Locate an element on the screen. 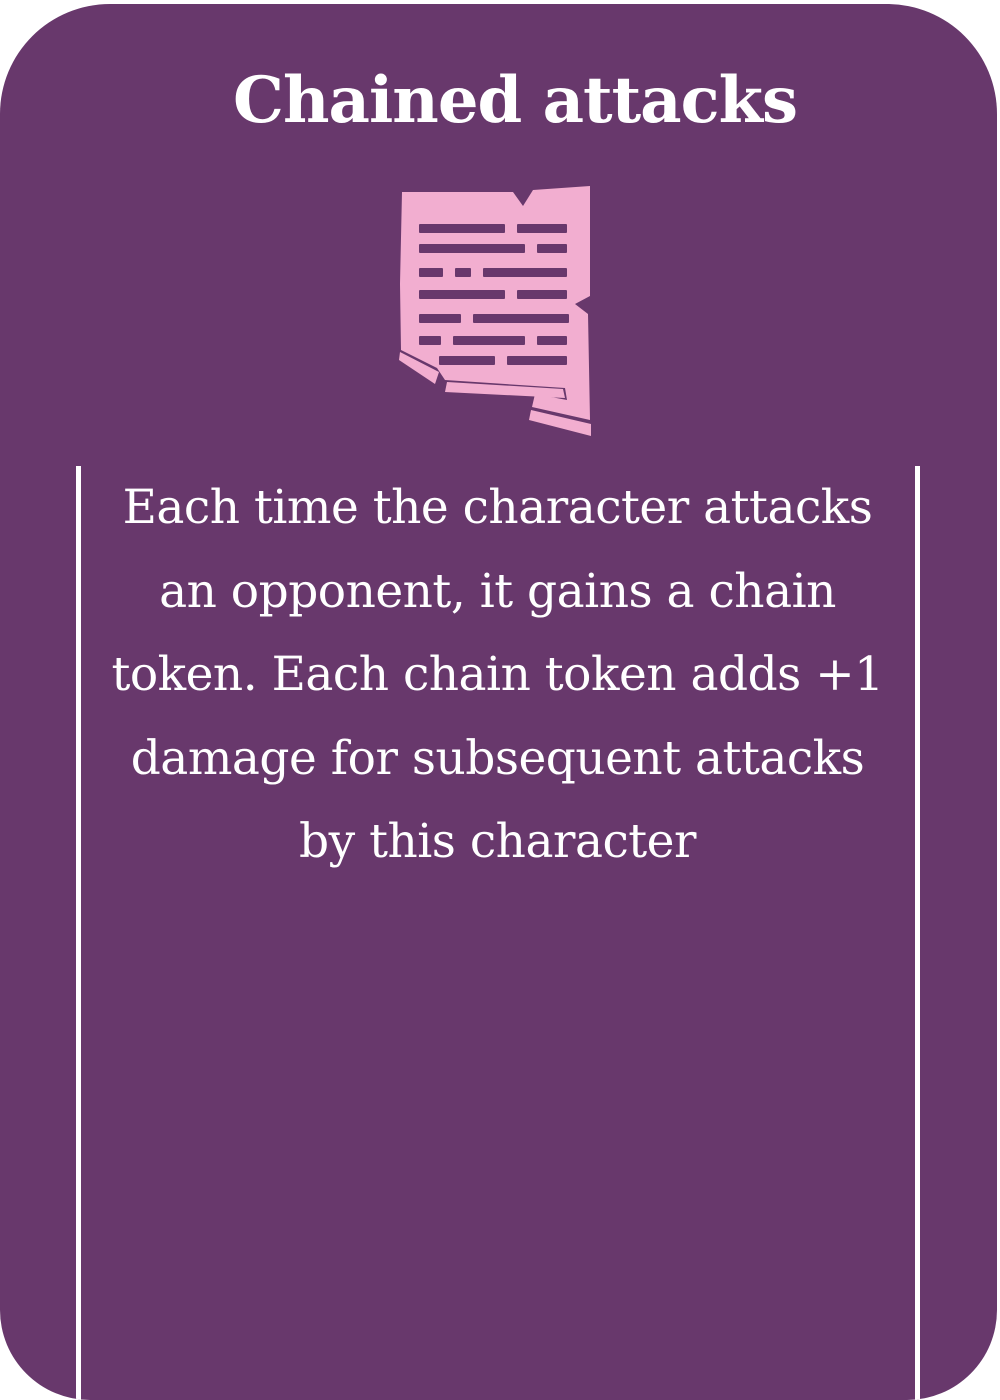  right-border-rule is located at coordinates (917, 933).